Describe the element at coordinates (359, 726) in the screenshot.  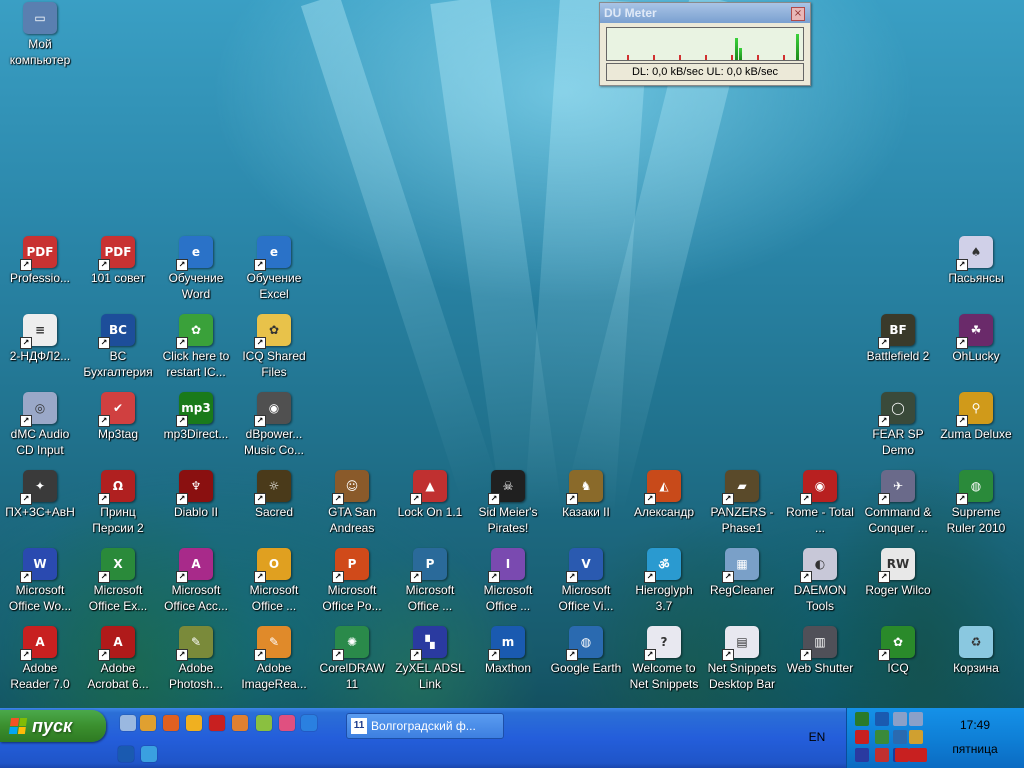
I see `window-app-icon: 11` at that location.